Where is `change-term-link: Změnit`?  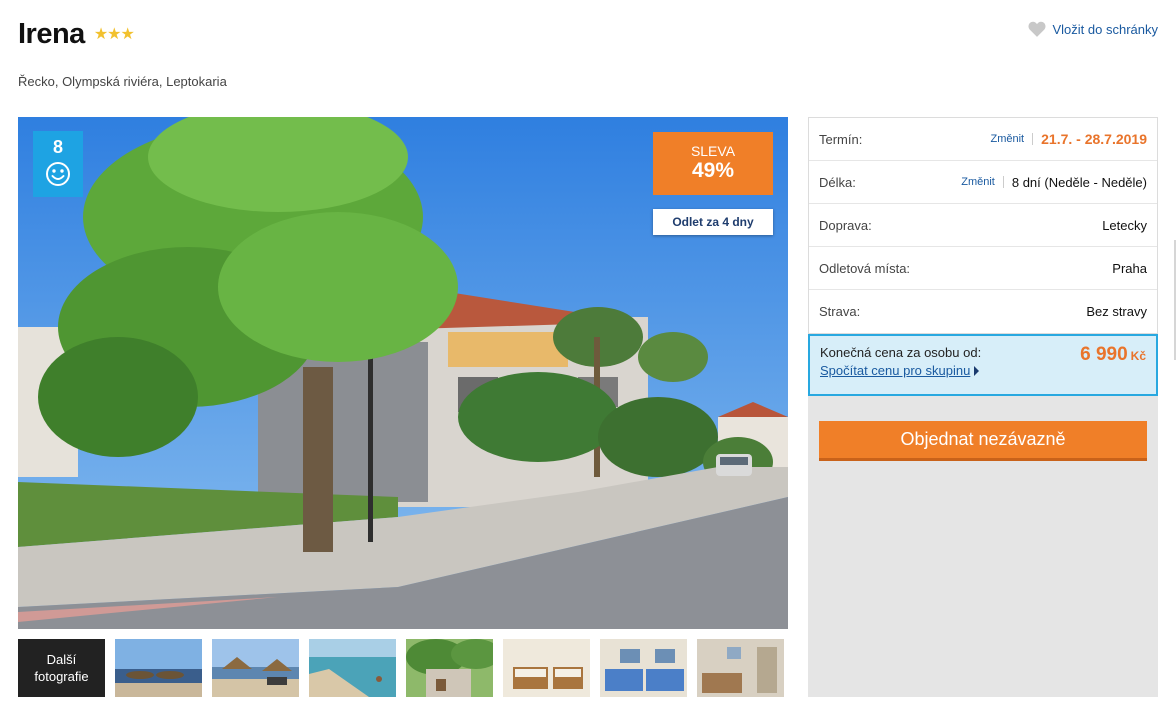 change-term-link: Změnit is located at coordinates (1012, 139).